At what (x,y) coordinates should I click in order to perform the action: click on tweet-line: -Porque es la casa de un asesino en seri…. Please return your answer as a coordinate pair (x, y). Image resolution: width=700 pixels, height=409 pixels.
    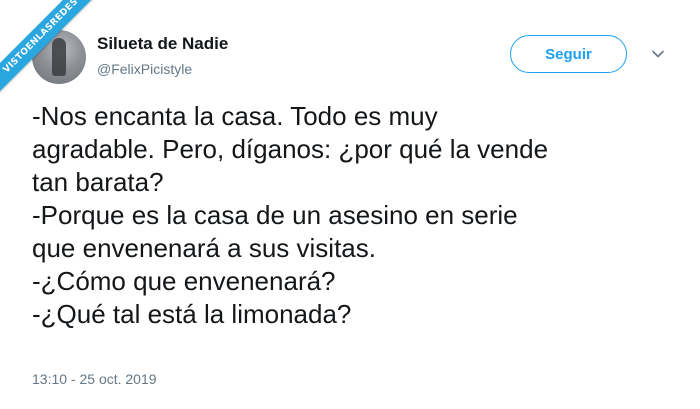
    Looking at the image, I should click on (275, 215).